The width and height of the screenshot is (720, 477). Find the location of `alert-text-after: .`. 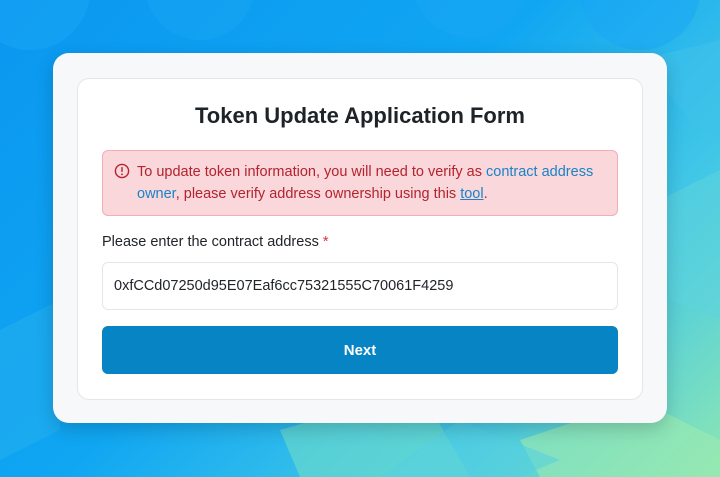

alert-text-after: . is located at coordinates (485, 194).